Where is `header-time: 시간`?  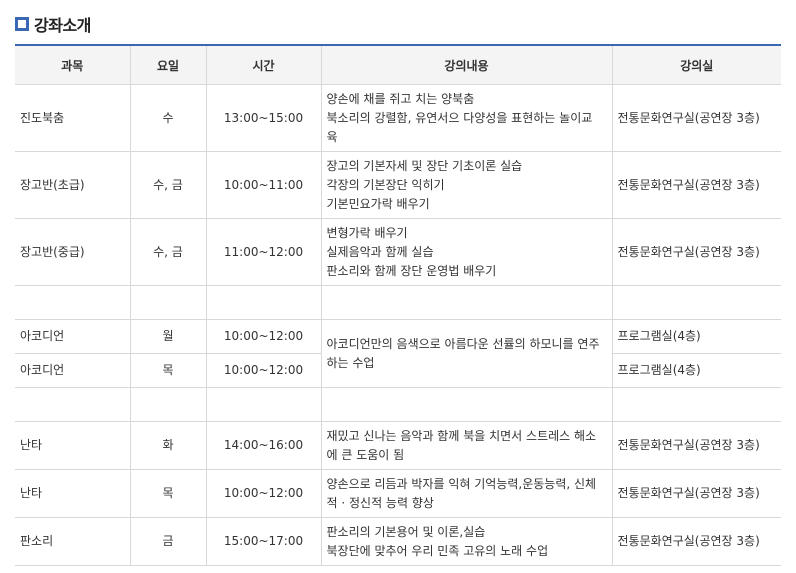
header-time: 시간 is located at coordinates (264, 65).